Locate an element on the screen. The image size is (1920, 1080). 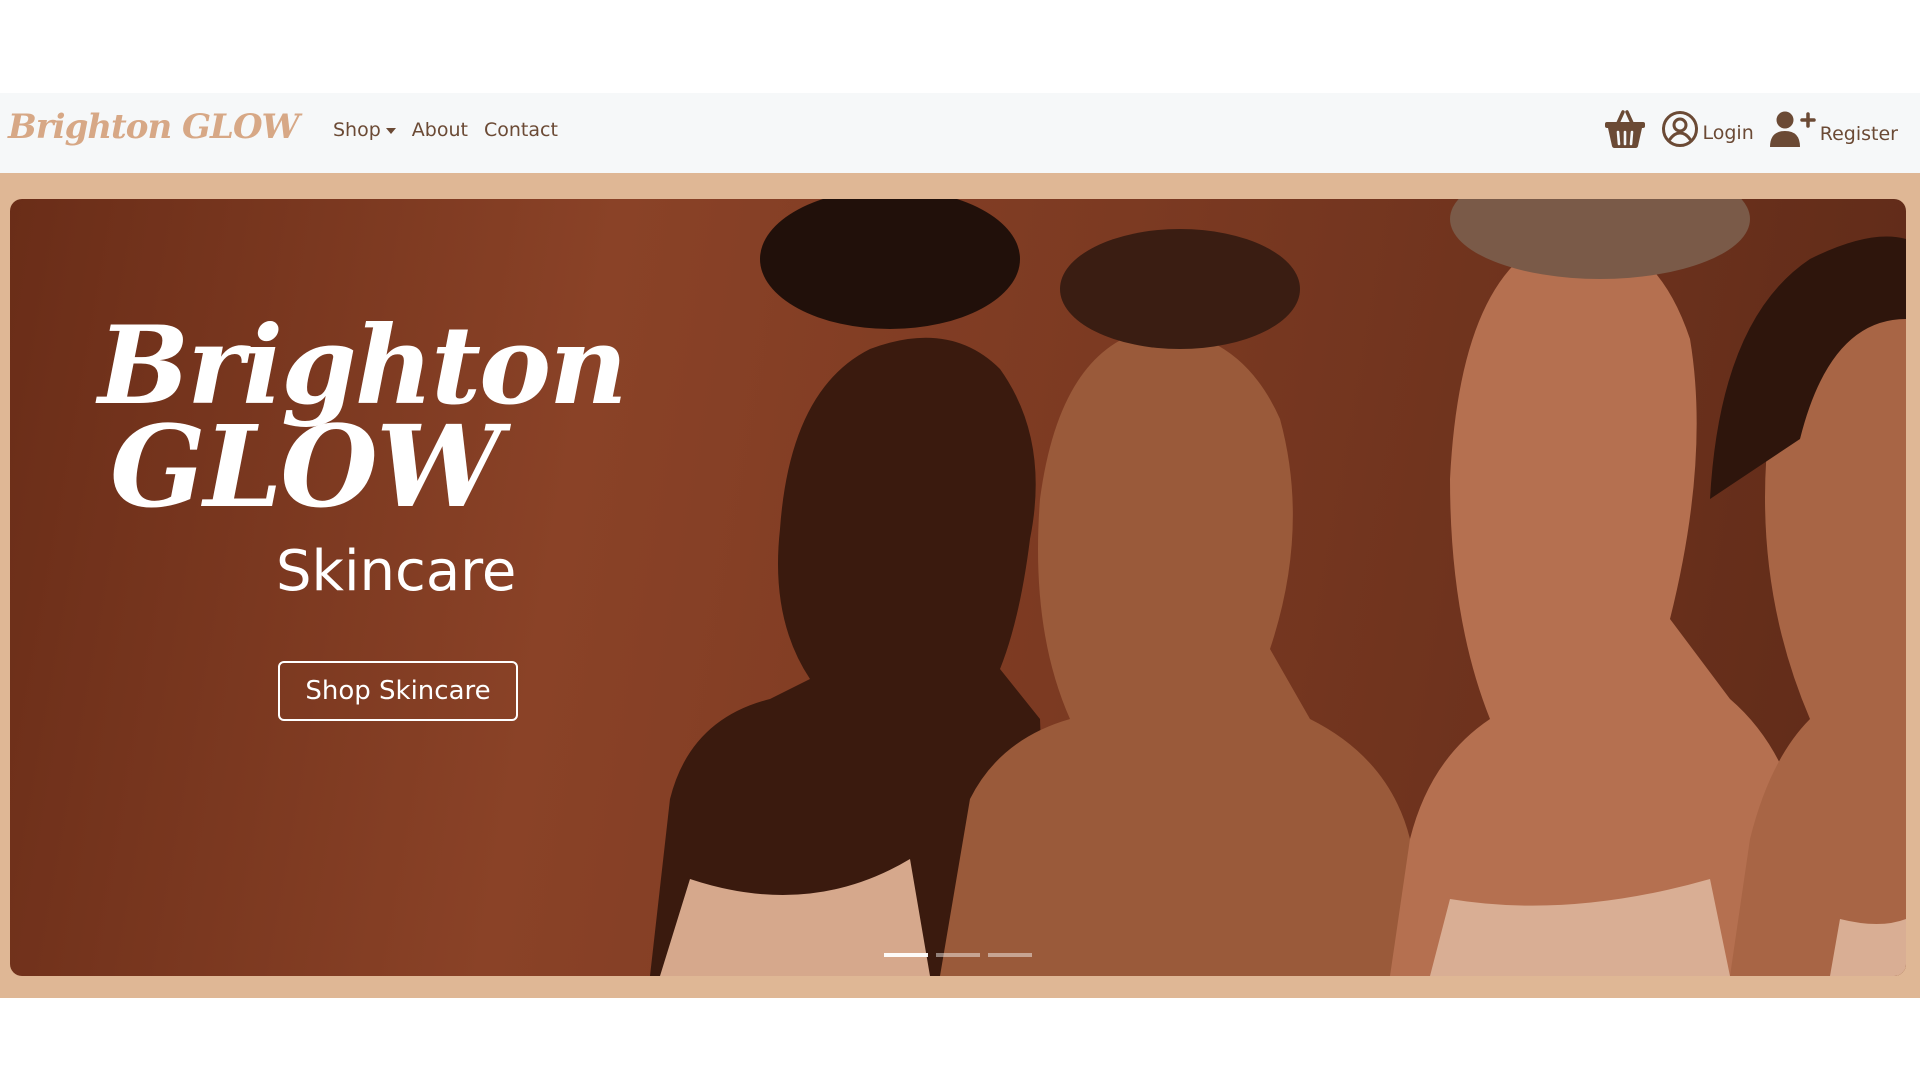
nav-shop-label: Shop is located at coordinates (357, 130).